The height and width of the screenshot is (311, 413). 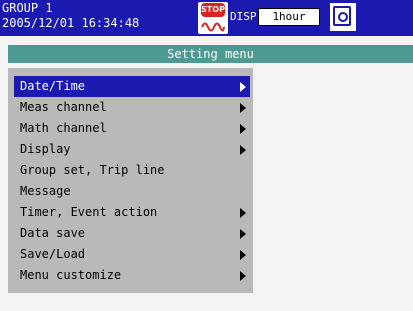 What do you see at coordinates (27, 8) in the screenshot?
I see `group-label: GROUP 1` at bounding box center [27, 8].